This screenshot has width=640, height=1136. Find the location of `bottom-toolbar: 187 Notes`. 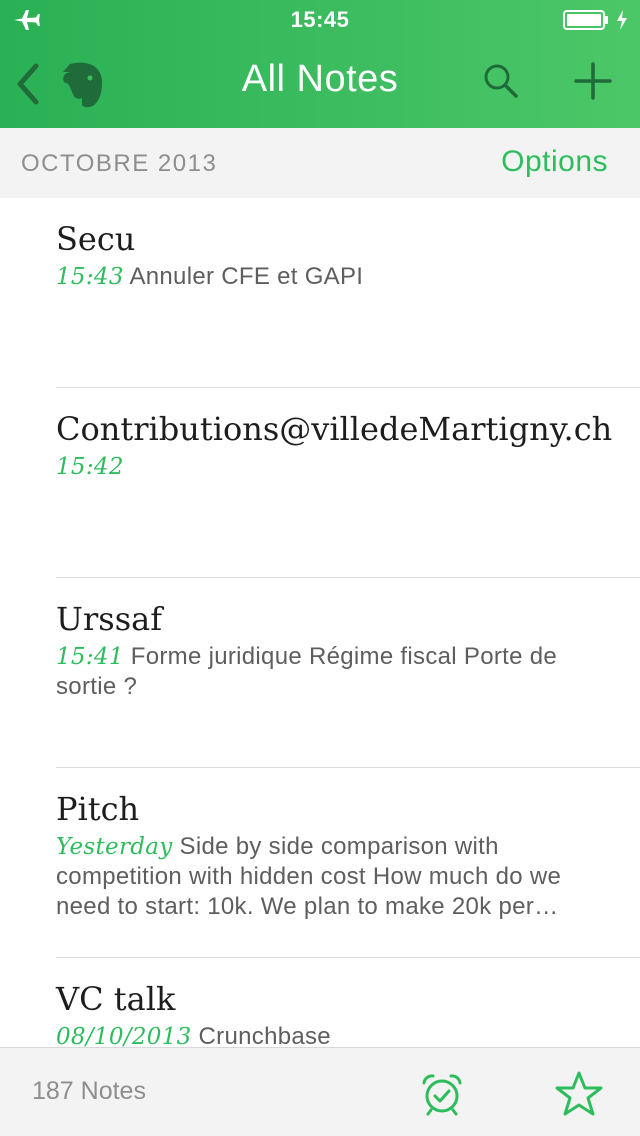

bottom-toolbar: 187 Notes is located at coordinates (320, 1091).